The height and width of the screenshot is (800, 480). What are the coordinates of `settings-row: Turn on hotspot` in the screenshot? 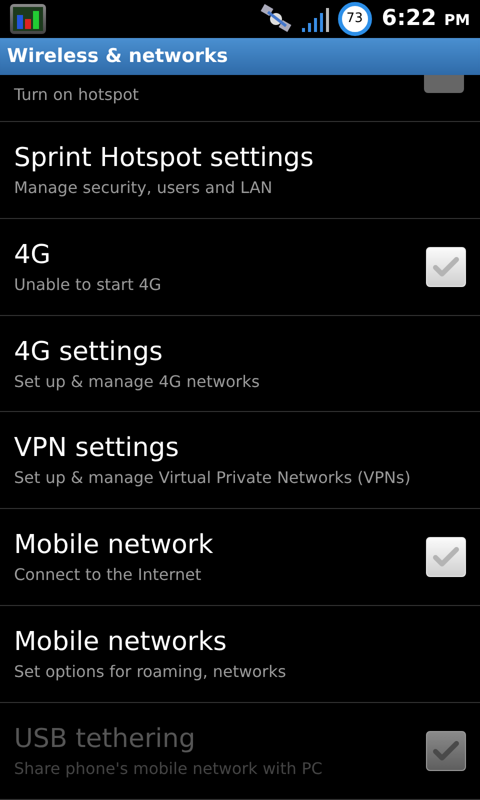 It's located at (240, 98).